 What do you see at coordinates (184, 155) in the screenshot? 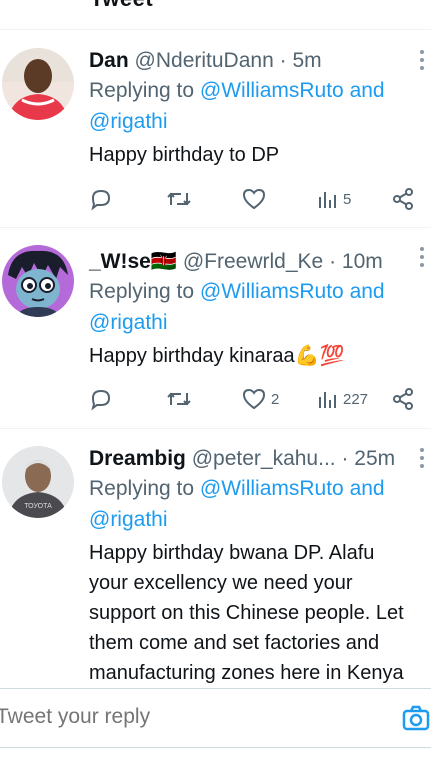
I see `tweet-text: Happy birthday to DP` at bounding box center [184, 155].